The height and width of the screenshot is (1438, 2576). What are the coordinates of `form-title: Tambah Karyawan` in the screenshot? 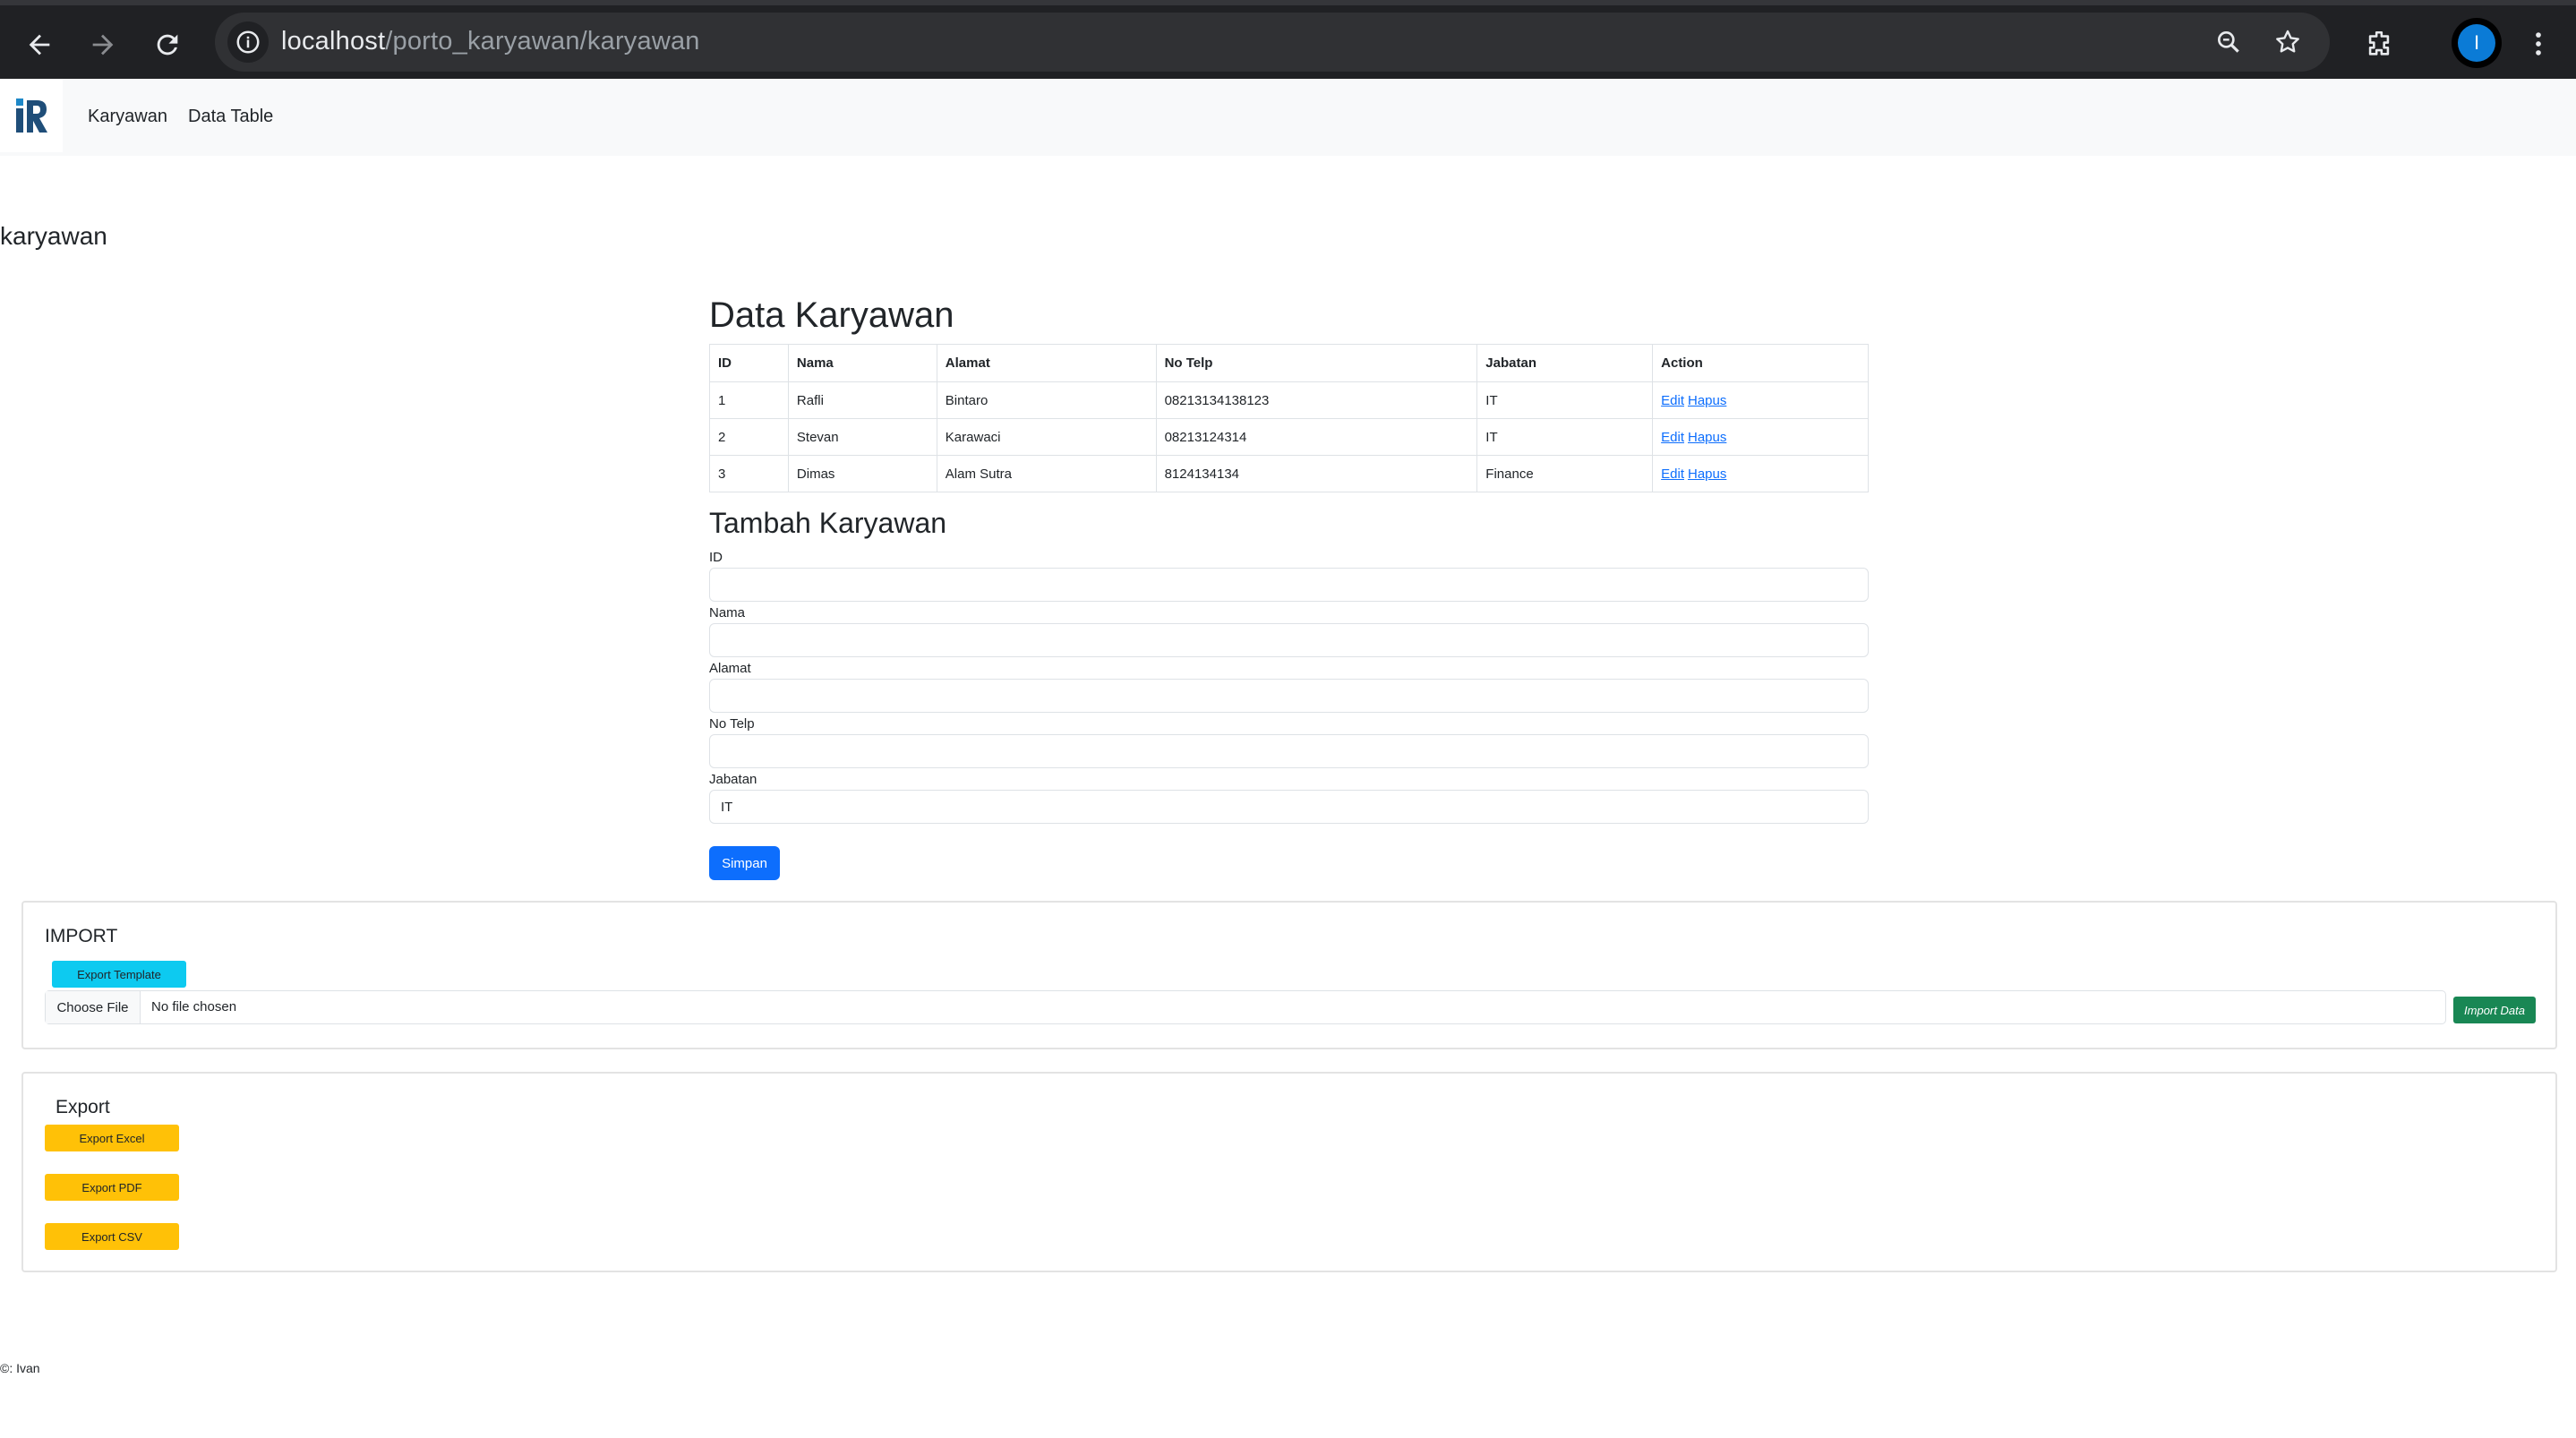 It's located at (828, 523).